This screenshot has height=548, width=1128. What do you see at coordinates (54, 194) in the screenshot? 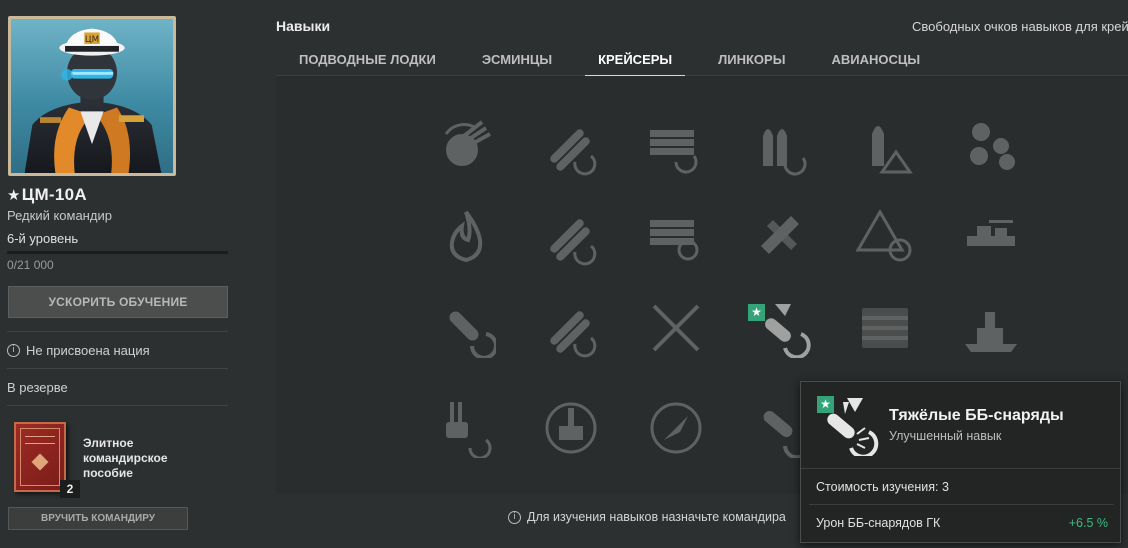
I see `commander-name-text: ЦМ-10А` at bounding box center [54, 194].